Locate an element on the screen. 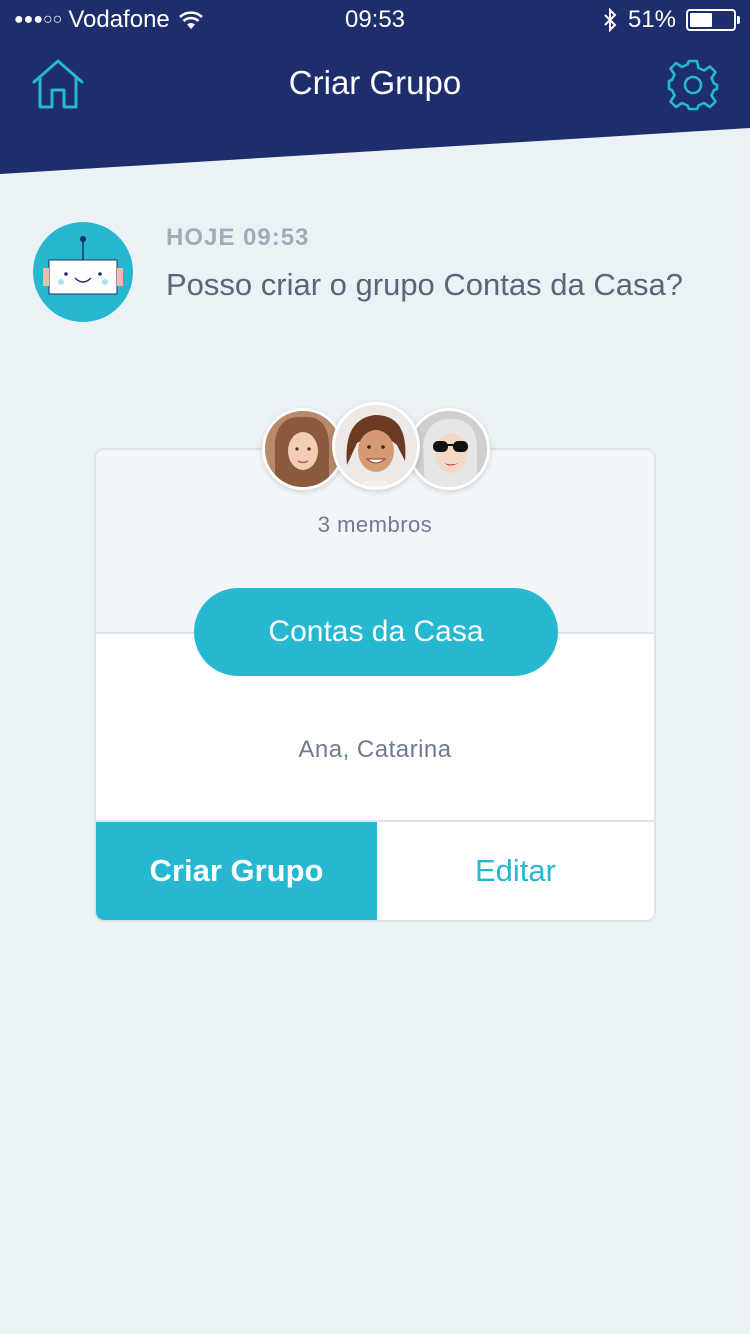 The height and width of the screenshot is (1334, 750). bot-avatar is located at coordinates (83, 272).